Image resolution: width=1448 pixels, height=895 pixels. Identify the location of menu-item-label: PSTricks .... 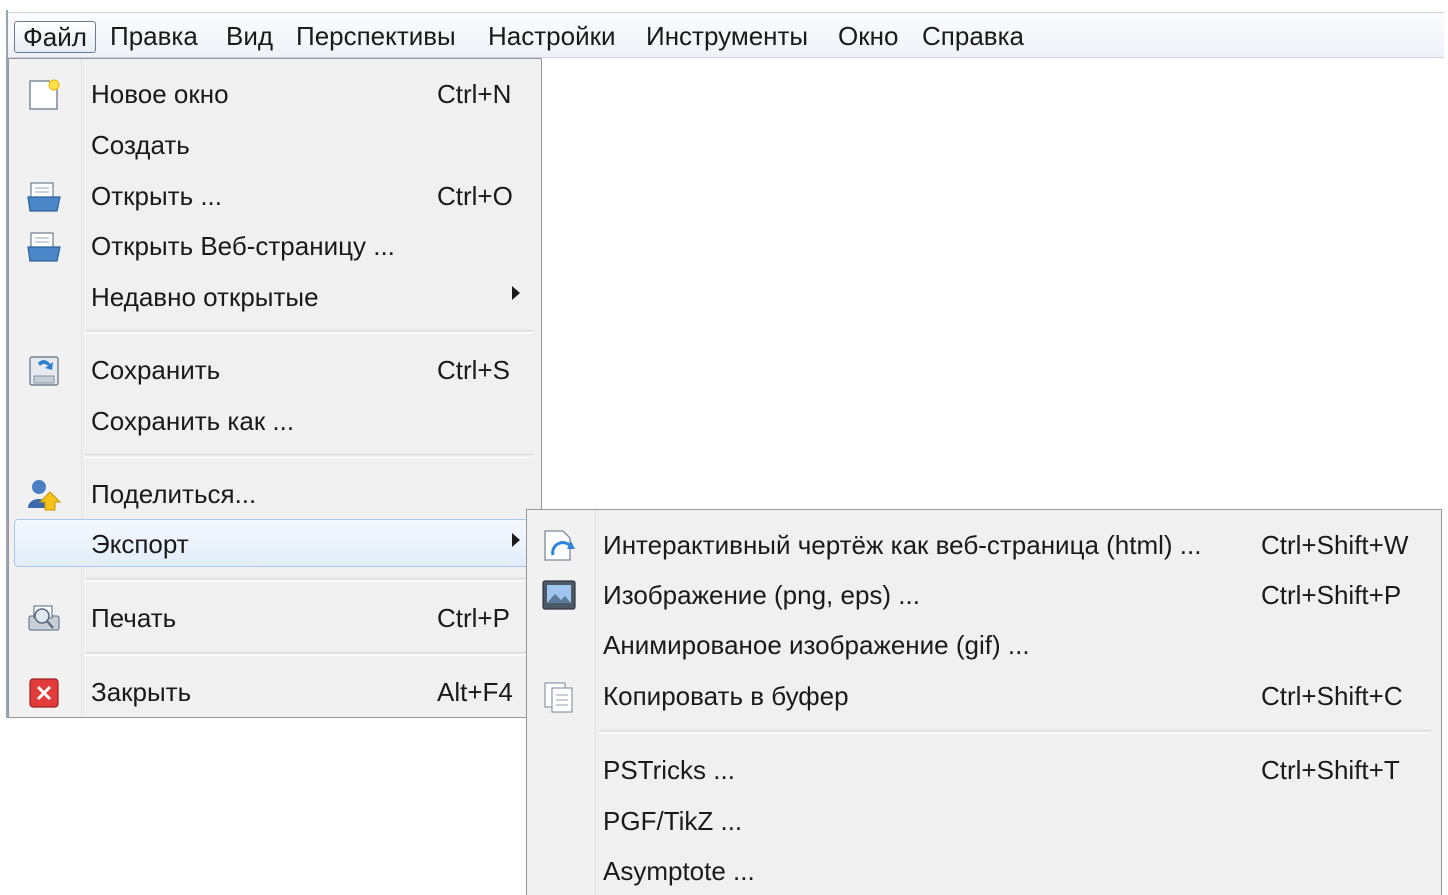
(669, 770).